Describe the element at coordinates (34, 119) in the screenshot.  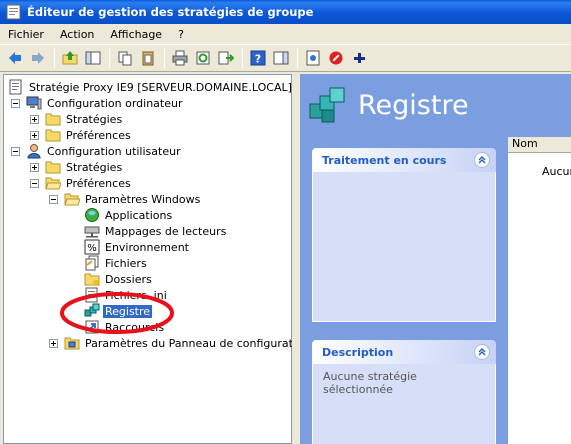
I see `computer-policies-expand` at that location.